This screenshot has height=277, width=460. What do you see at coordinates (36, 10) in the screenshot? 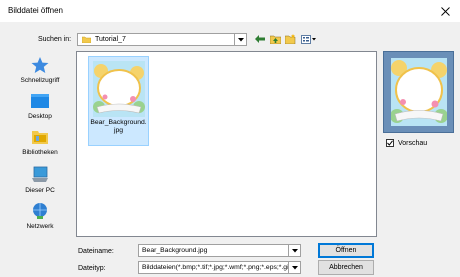
I see `window-title: Bilddatei öffnen` at bounding box center [36, 10].